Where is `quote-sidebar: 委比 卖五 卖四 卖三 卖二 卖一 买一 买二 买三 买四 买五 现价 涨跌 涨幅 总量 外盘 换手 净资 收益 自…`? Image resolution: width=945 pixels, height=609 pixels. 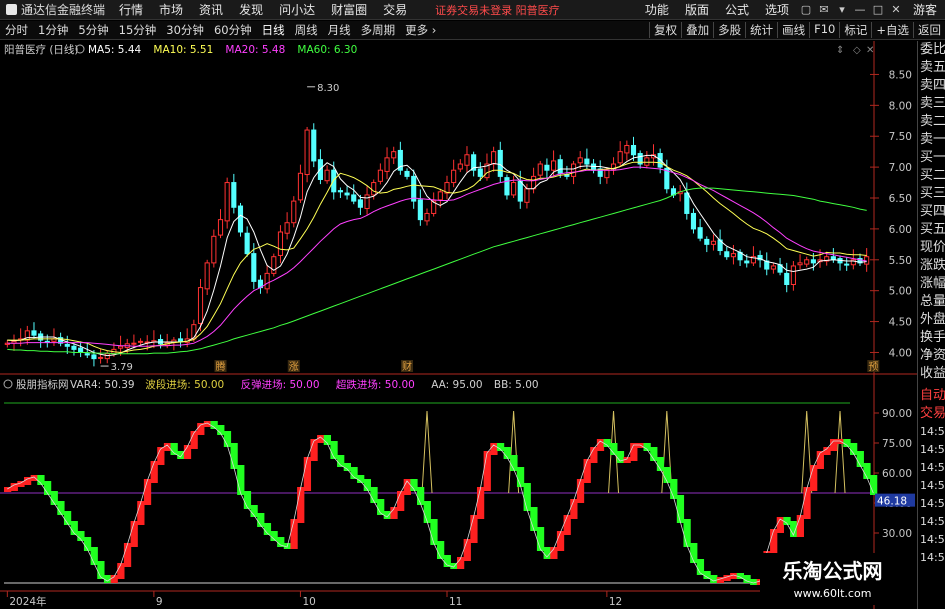
quote-sidebar: 委比 卖五 卖四 卖三 卖二 卖一 买一 买二 买三 买四 买五 现价 涨跌 涨幅 总量 外盘 换手 净资 收益 自… is located at coordinates (931, 325).